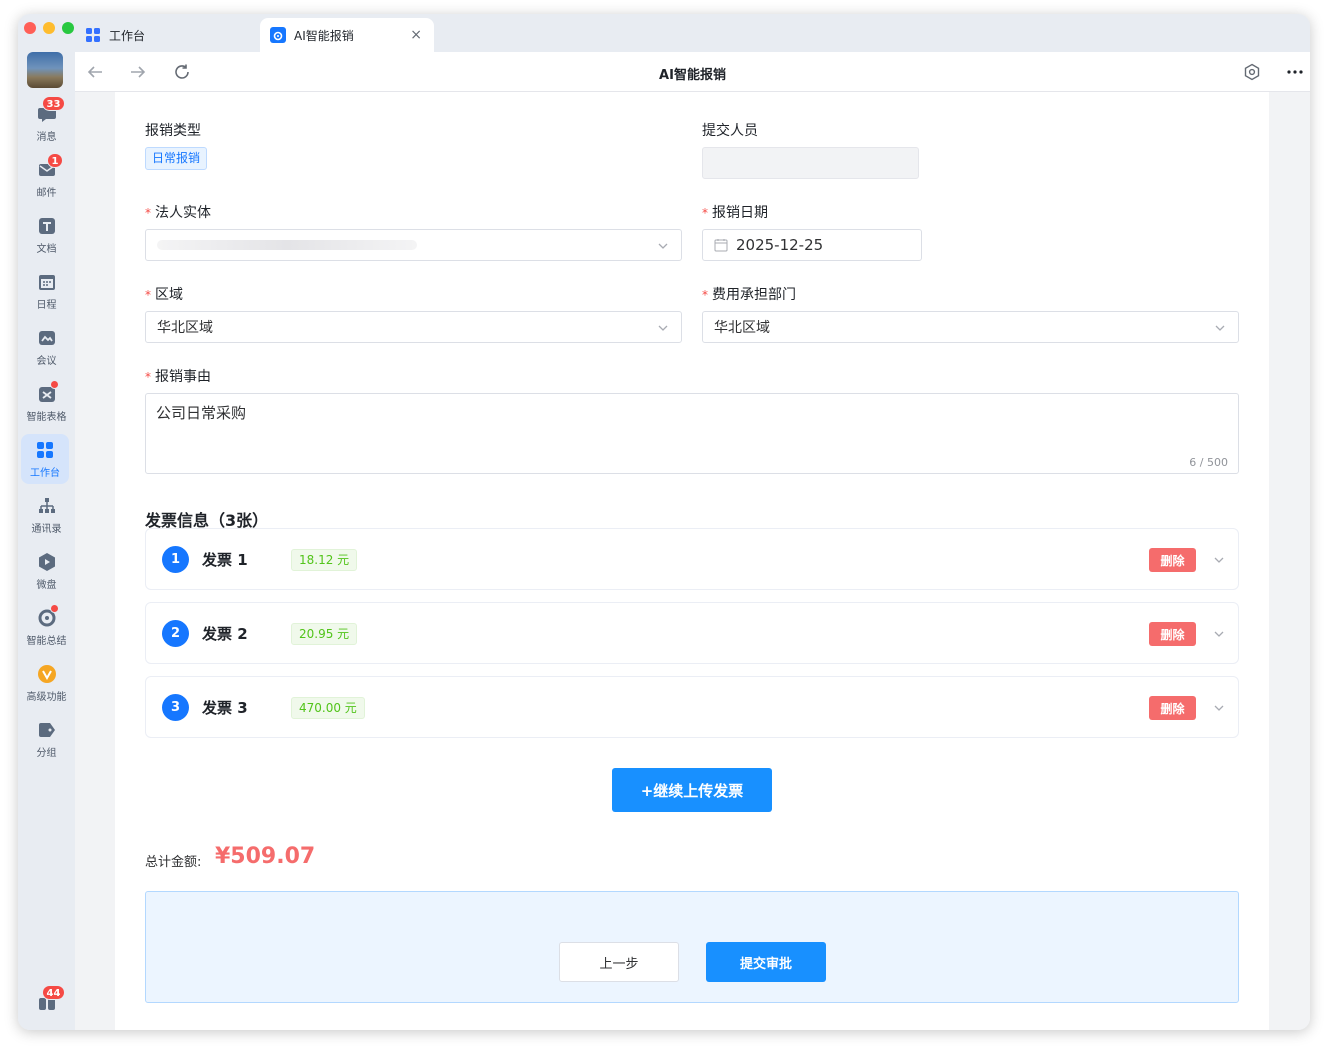 The image size is (1328, 1047). I want to click on drive-icon, so click(47, 562).